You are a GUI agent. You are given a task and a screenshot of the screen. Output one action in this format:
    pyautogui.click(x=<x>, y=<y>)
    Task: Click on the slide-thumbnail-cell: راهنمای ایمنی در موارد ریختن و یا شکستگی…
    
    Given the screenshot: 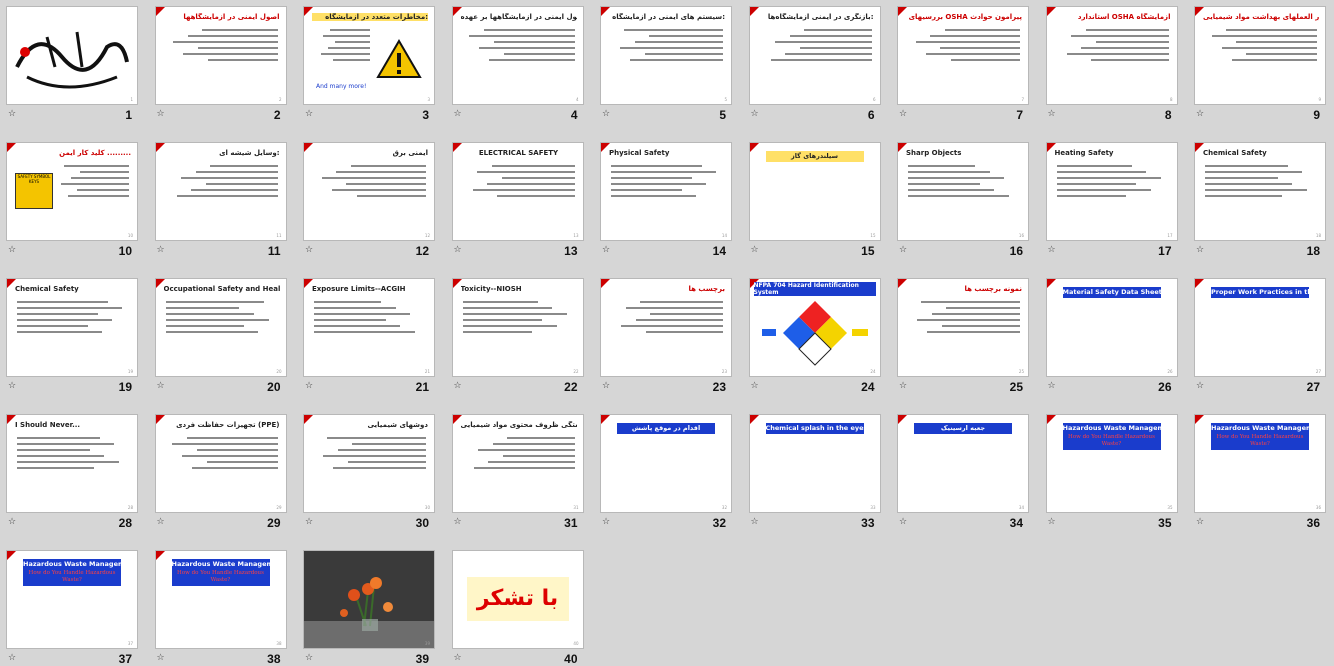 What is the action you would take?
    pyautogui.click(x=516, y=470)
    